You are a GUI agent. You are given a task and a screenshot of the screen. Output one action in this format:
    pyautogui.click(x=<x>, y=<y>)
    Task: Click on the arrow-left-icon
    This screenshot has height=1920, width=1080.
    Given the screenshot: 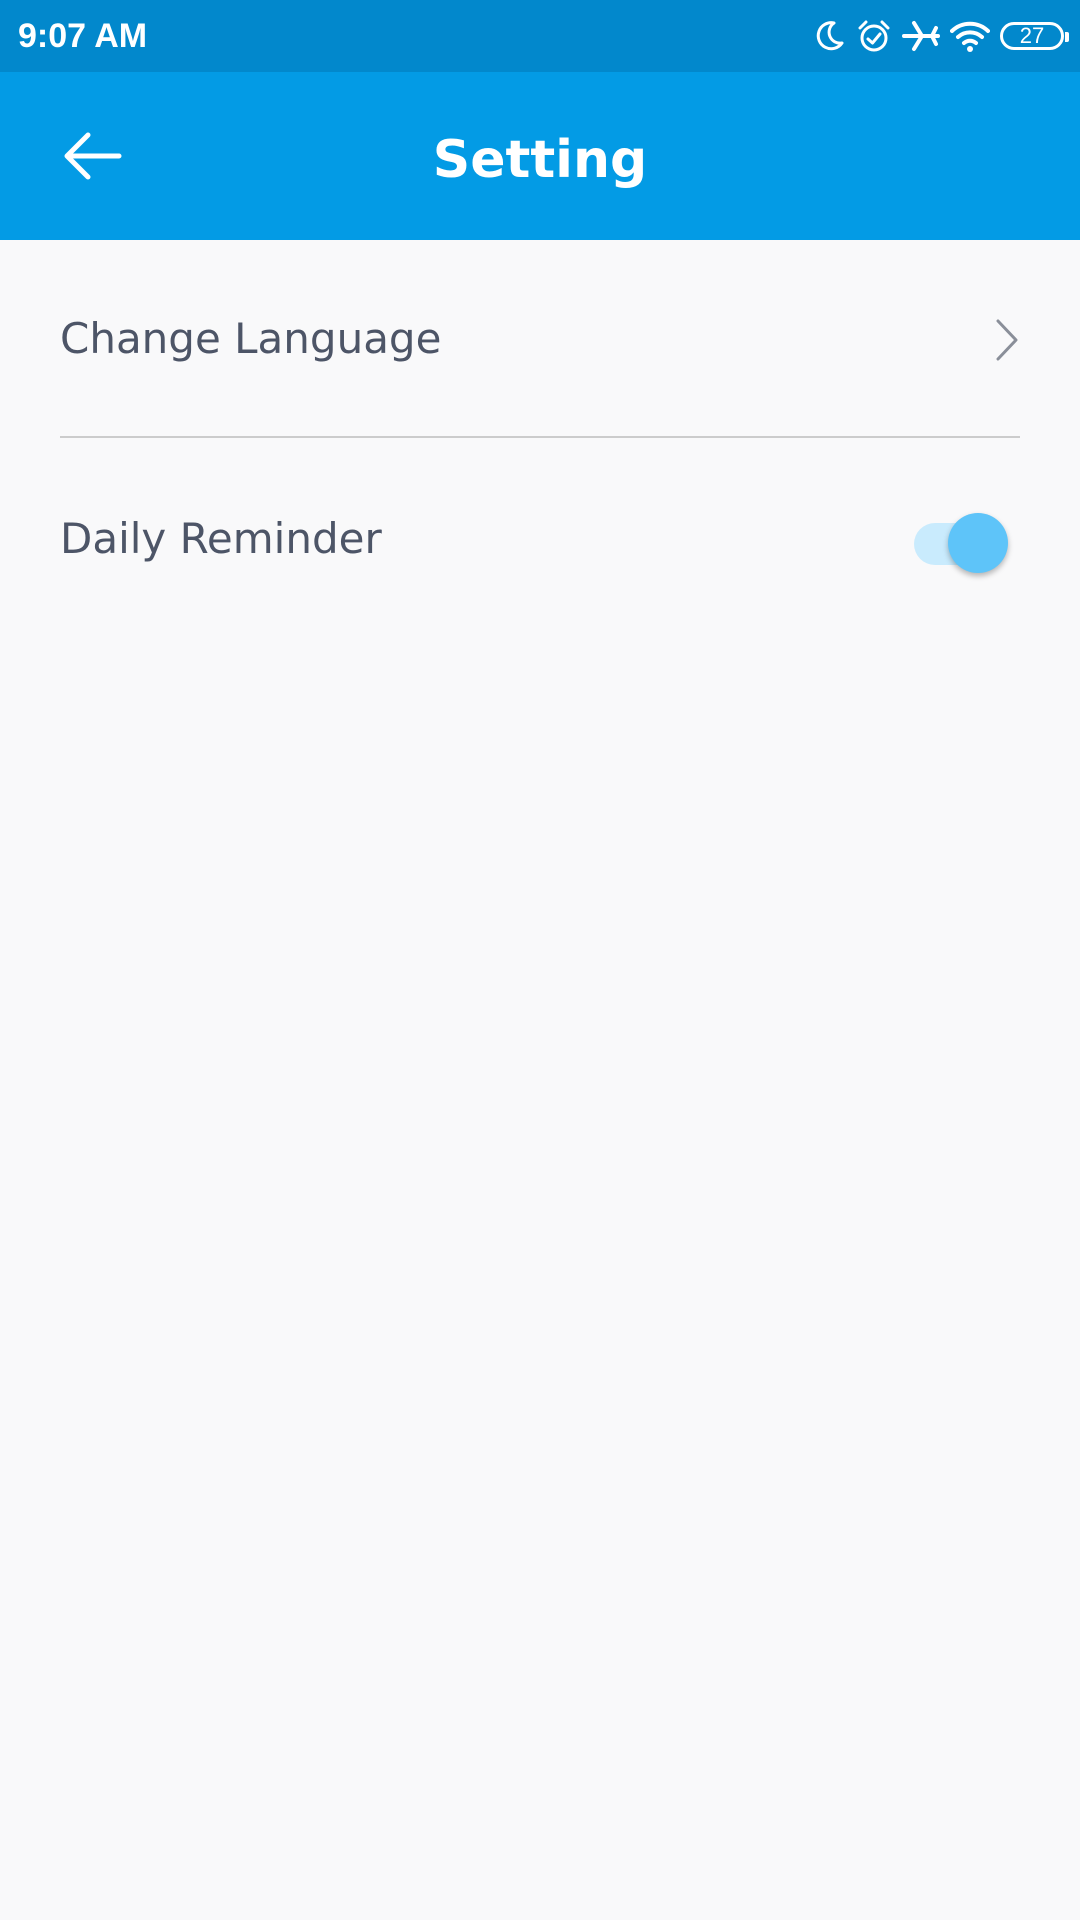 What is the action you would take?
    pyautogui.click(x=92, y=158)
    